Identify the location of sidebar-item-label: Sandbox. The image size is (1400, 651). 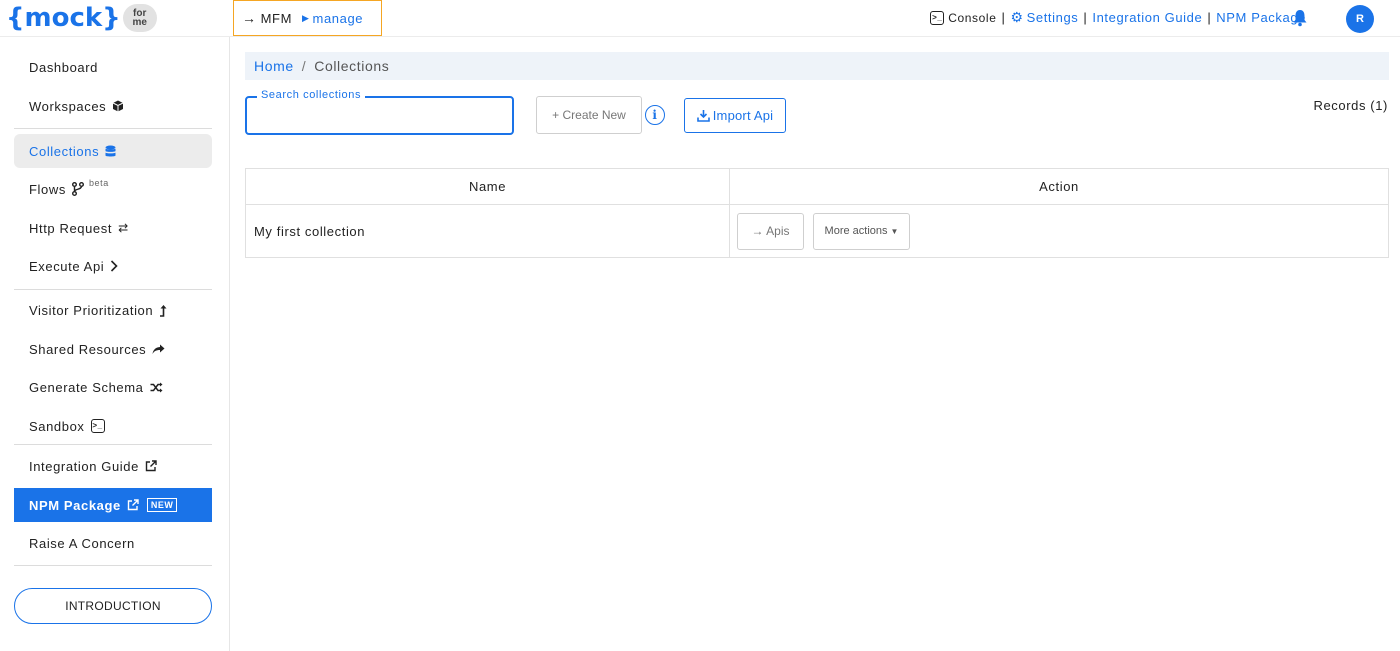
(57, 426).